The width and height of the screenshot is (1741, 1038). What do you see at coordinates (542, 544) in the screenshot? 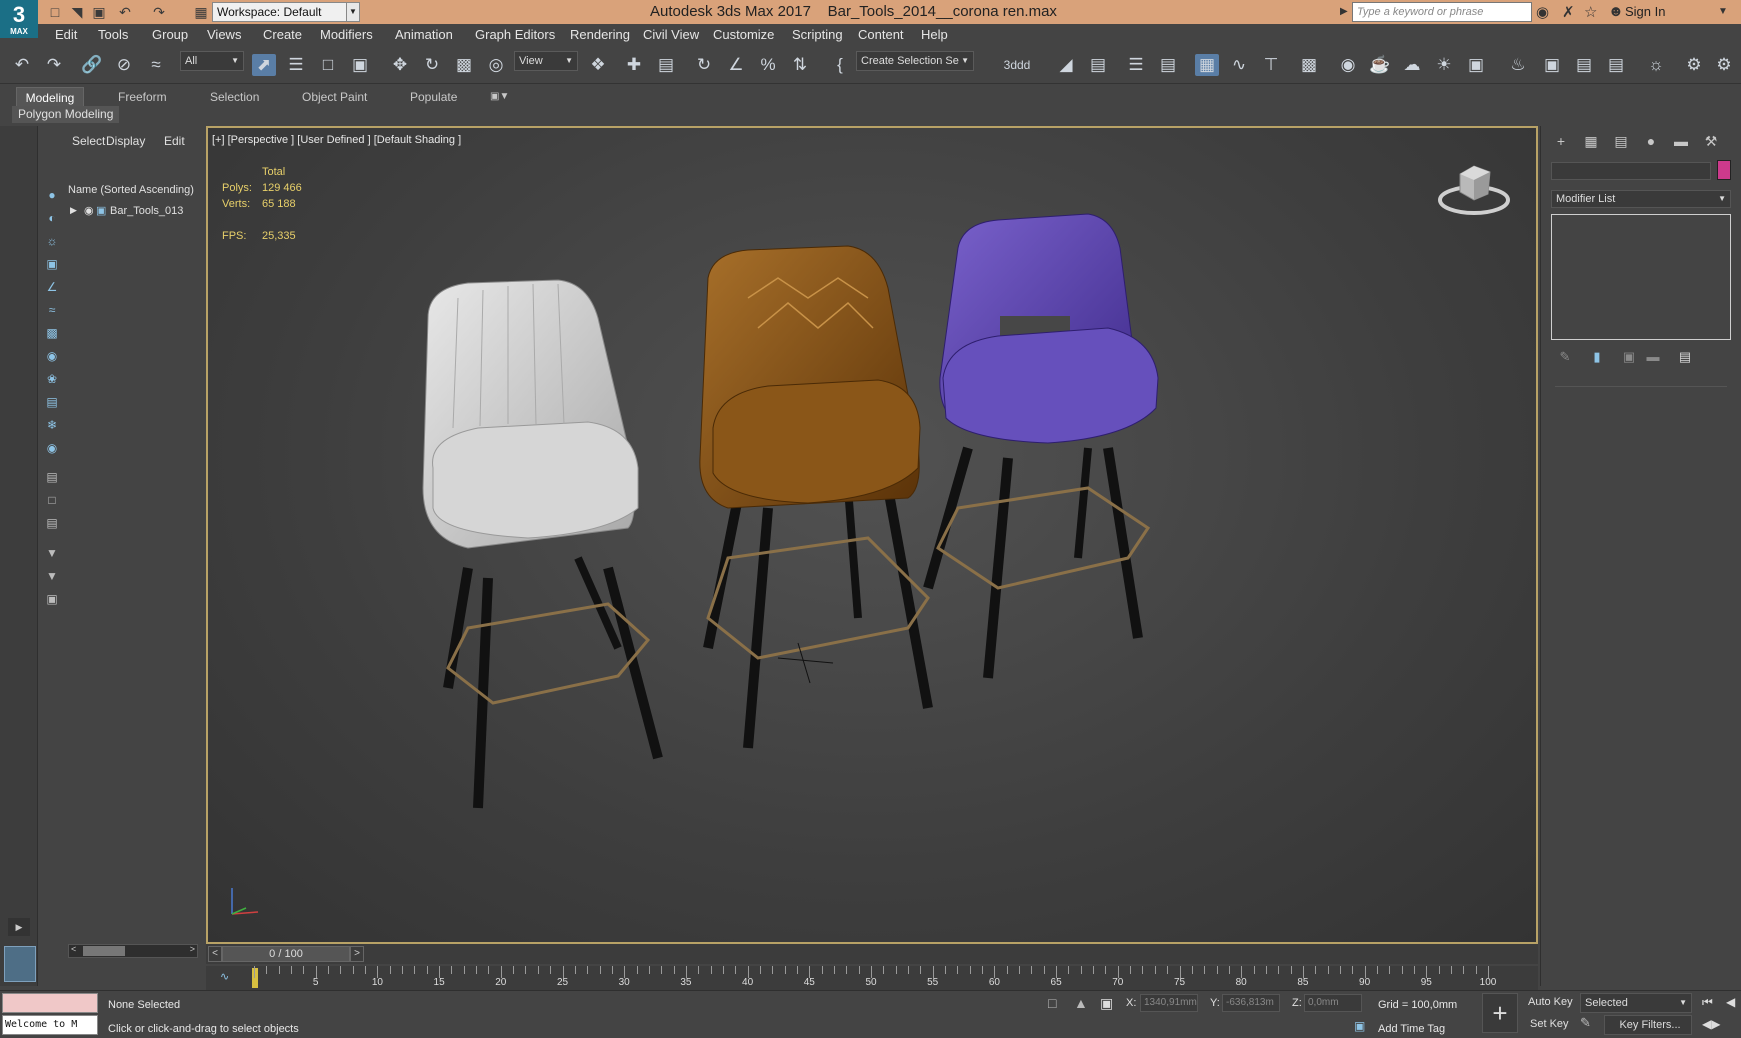
I see `white-bar-stool` at bounding box center [542, 544].